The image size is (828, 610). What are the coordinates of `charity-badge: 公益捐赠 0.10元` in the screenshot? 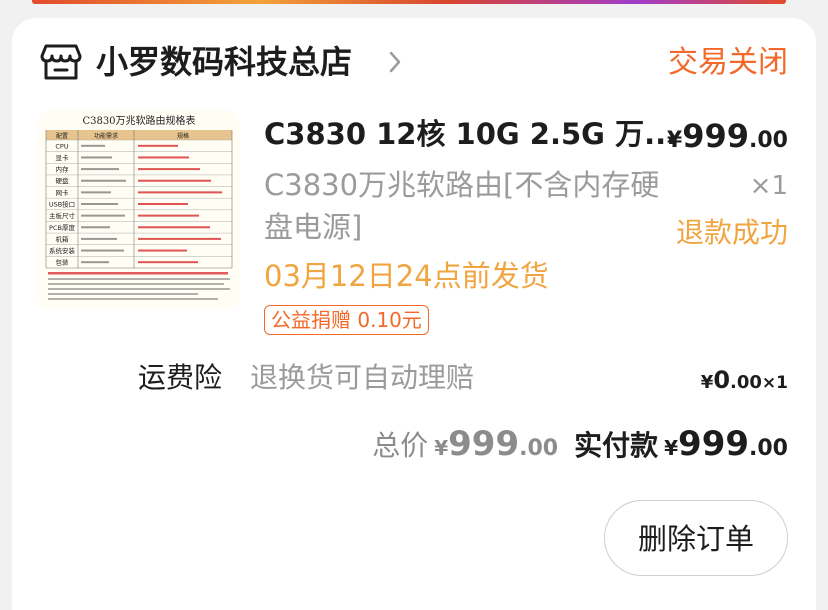 It's located at (346, 320).